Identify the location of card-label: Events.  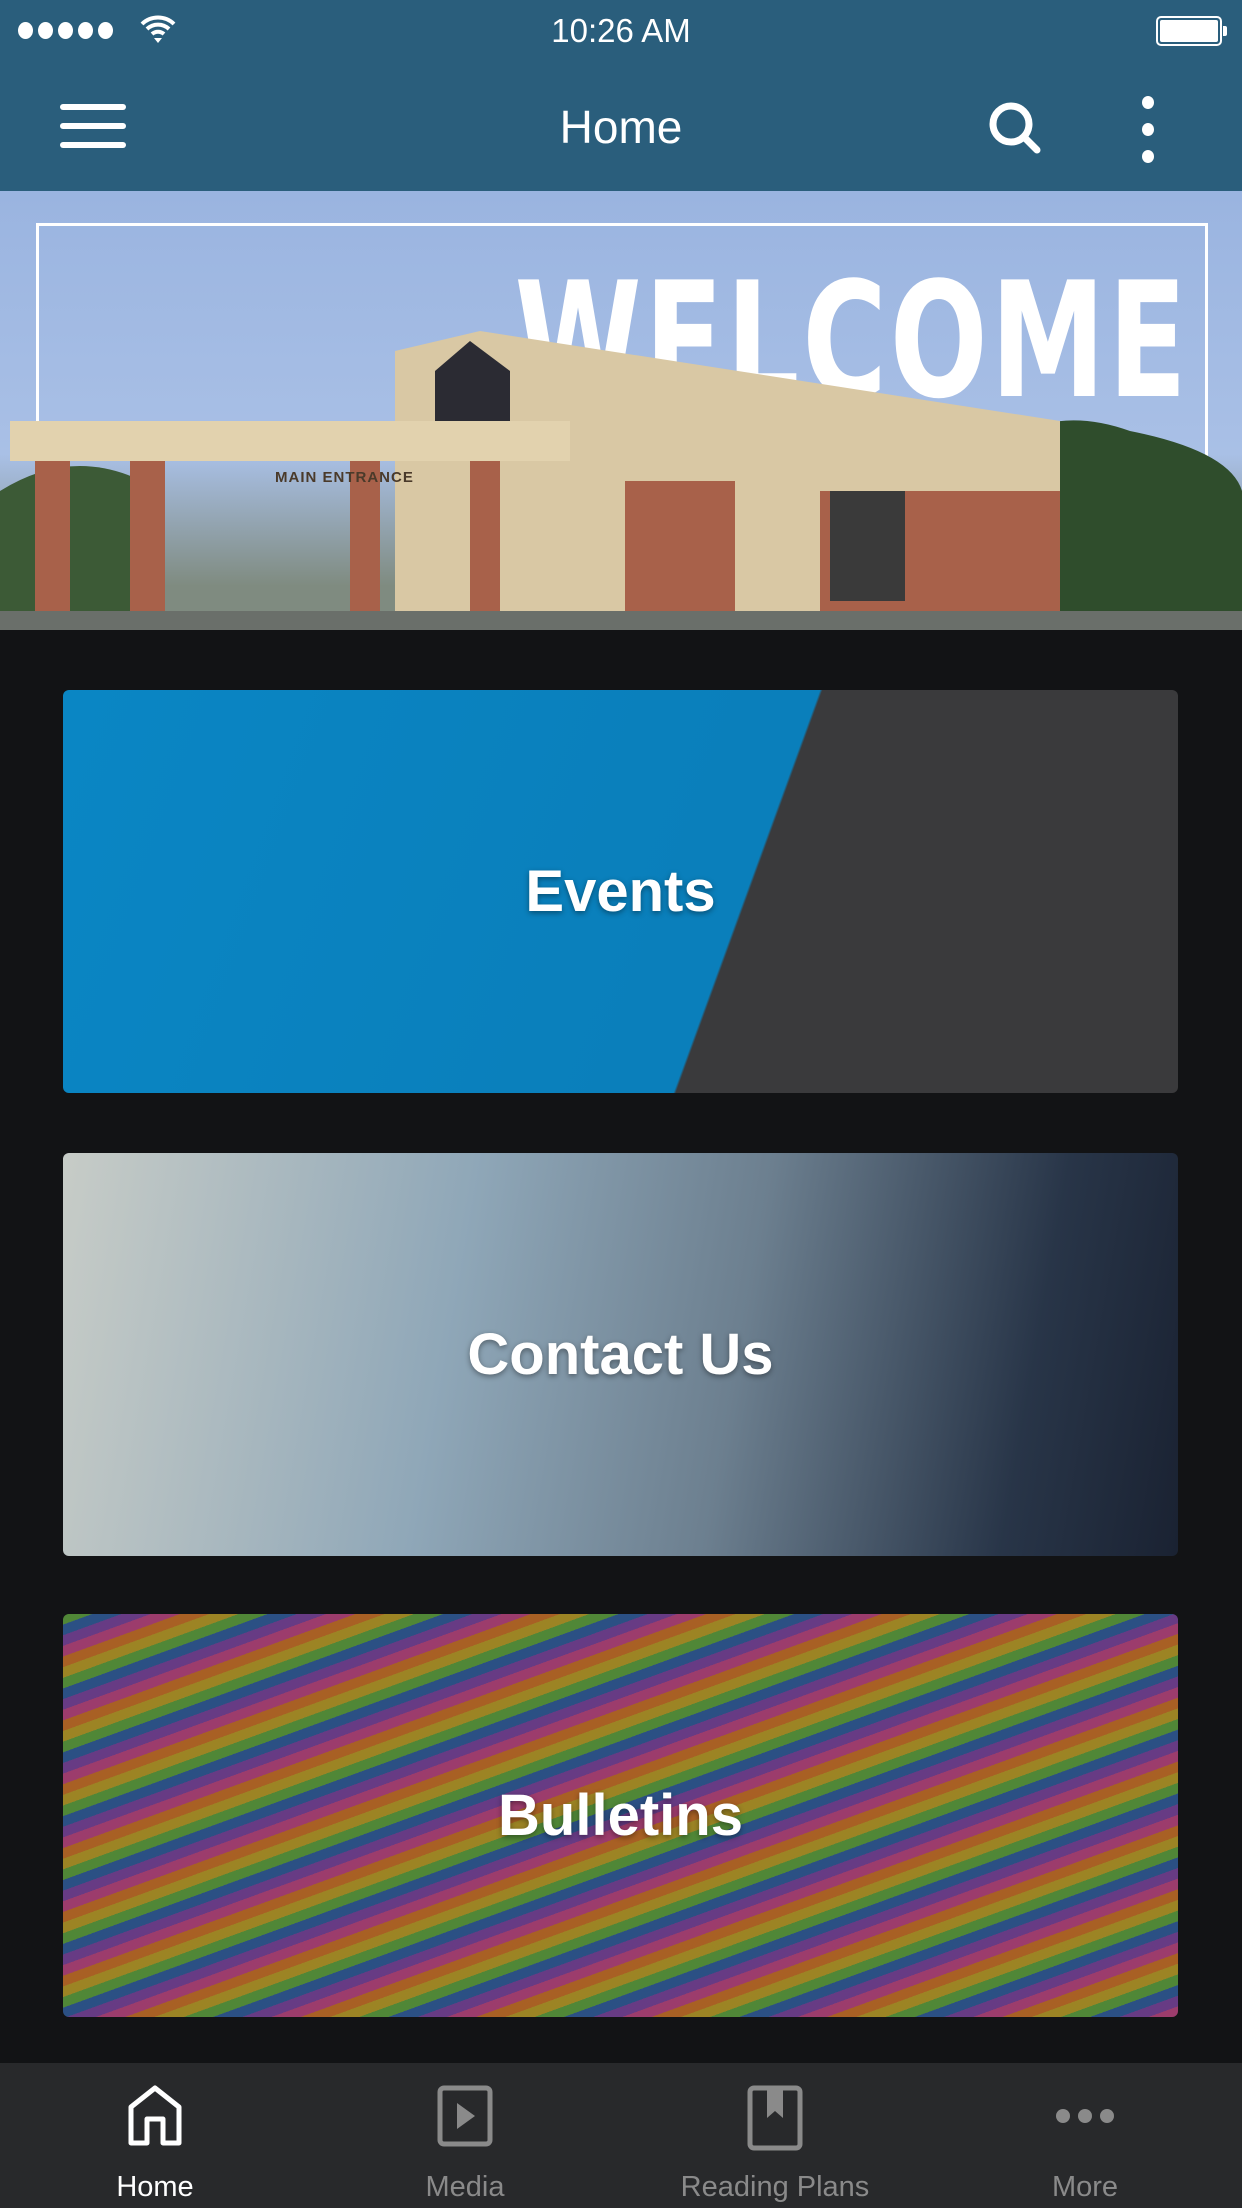
(620, 891).